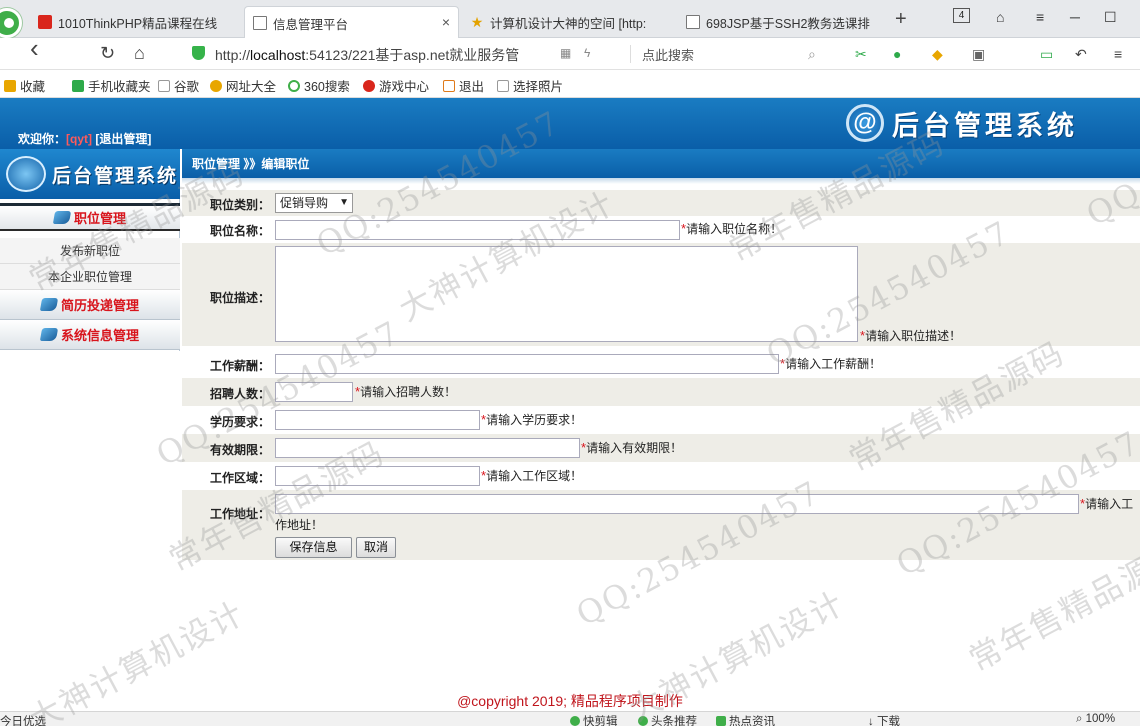 The height and width of the screenshot is (726, 1140). Describe the element at coordinates (587, 53) in the screenshot. I see `lightning-icon: ϟ` at that location.